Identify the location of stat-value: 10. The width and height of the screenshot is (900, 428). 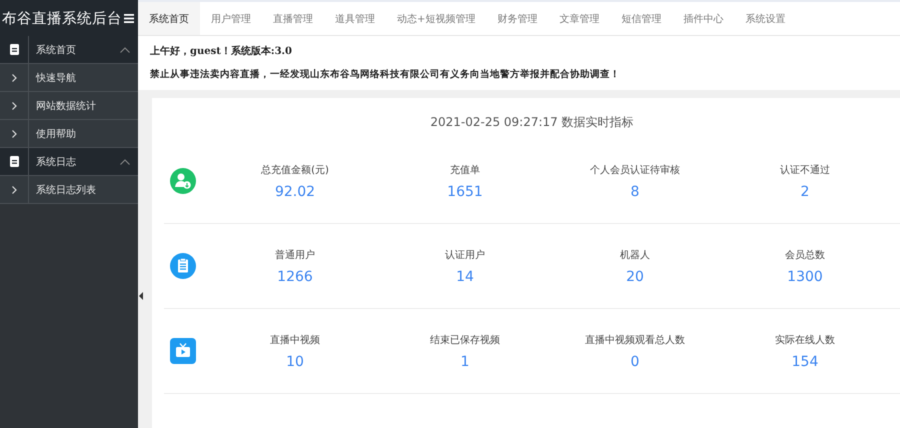
(295, 362).